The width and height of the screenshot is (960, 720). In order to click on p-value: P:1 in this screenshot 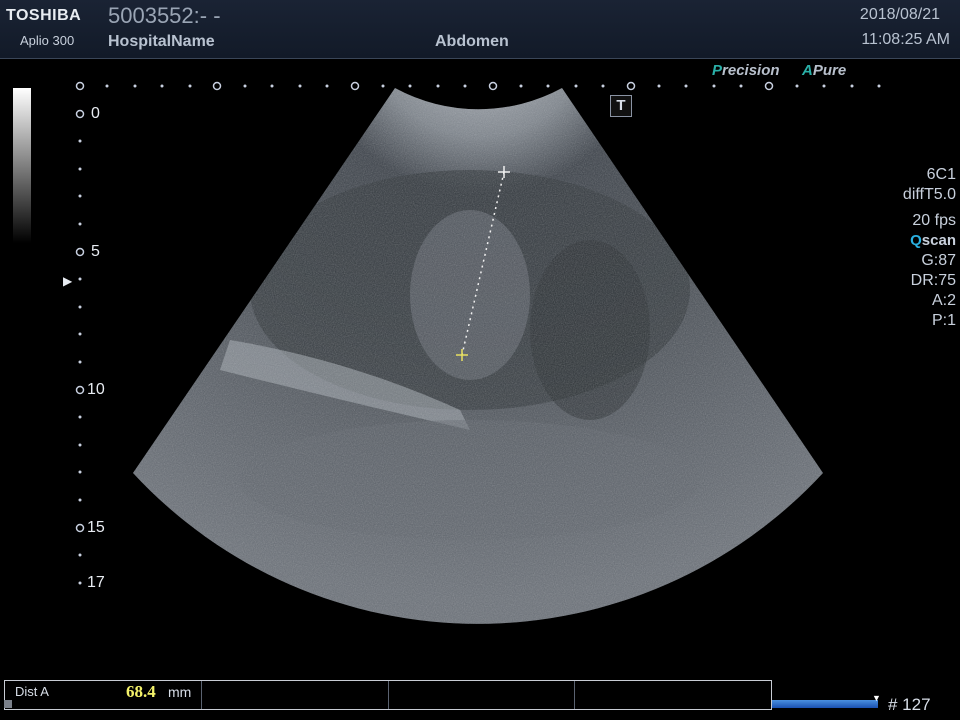, I will do `click(943, 320)`.